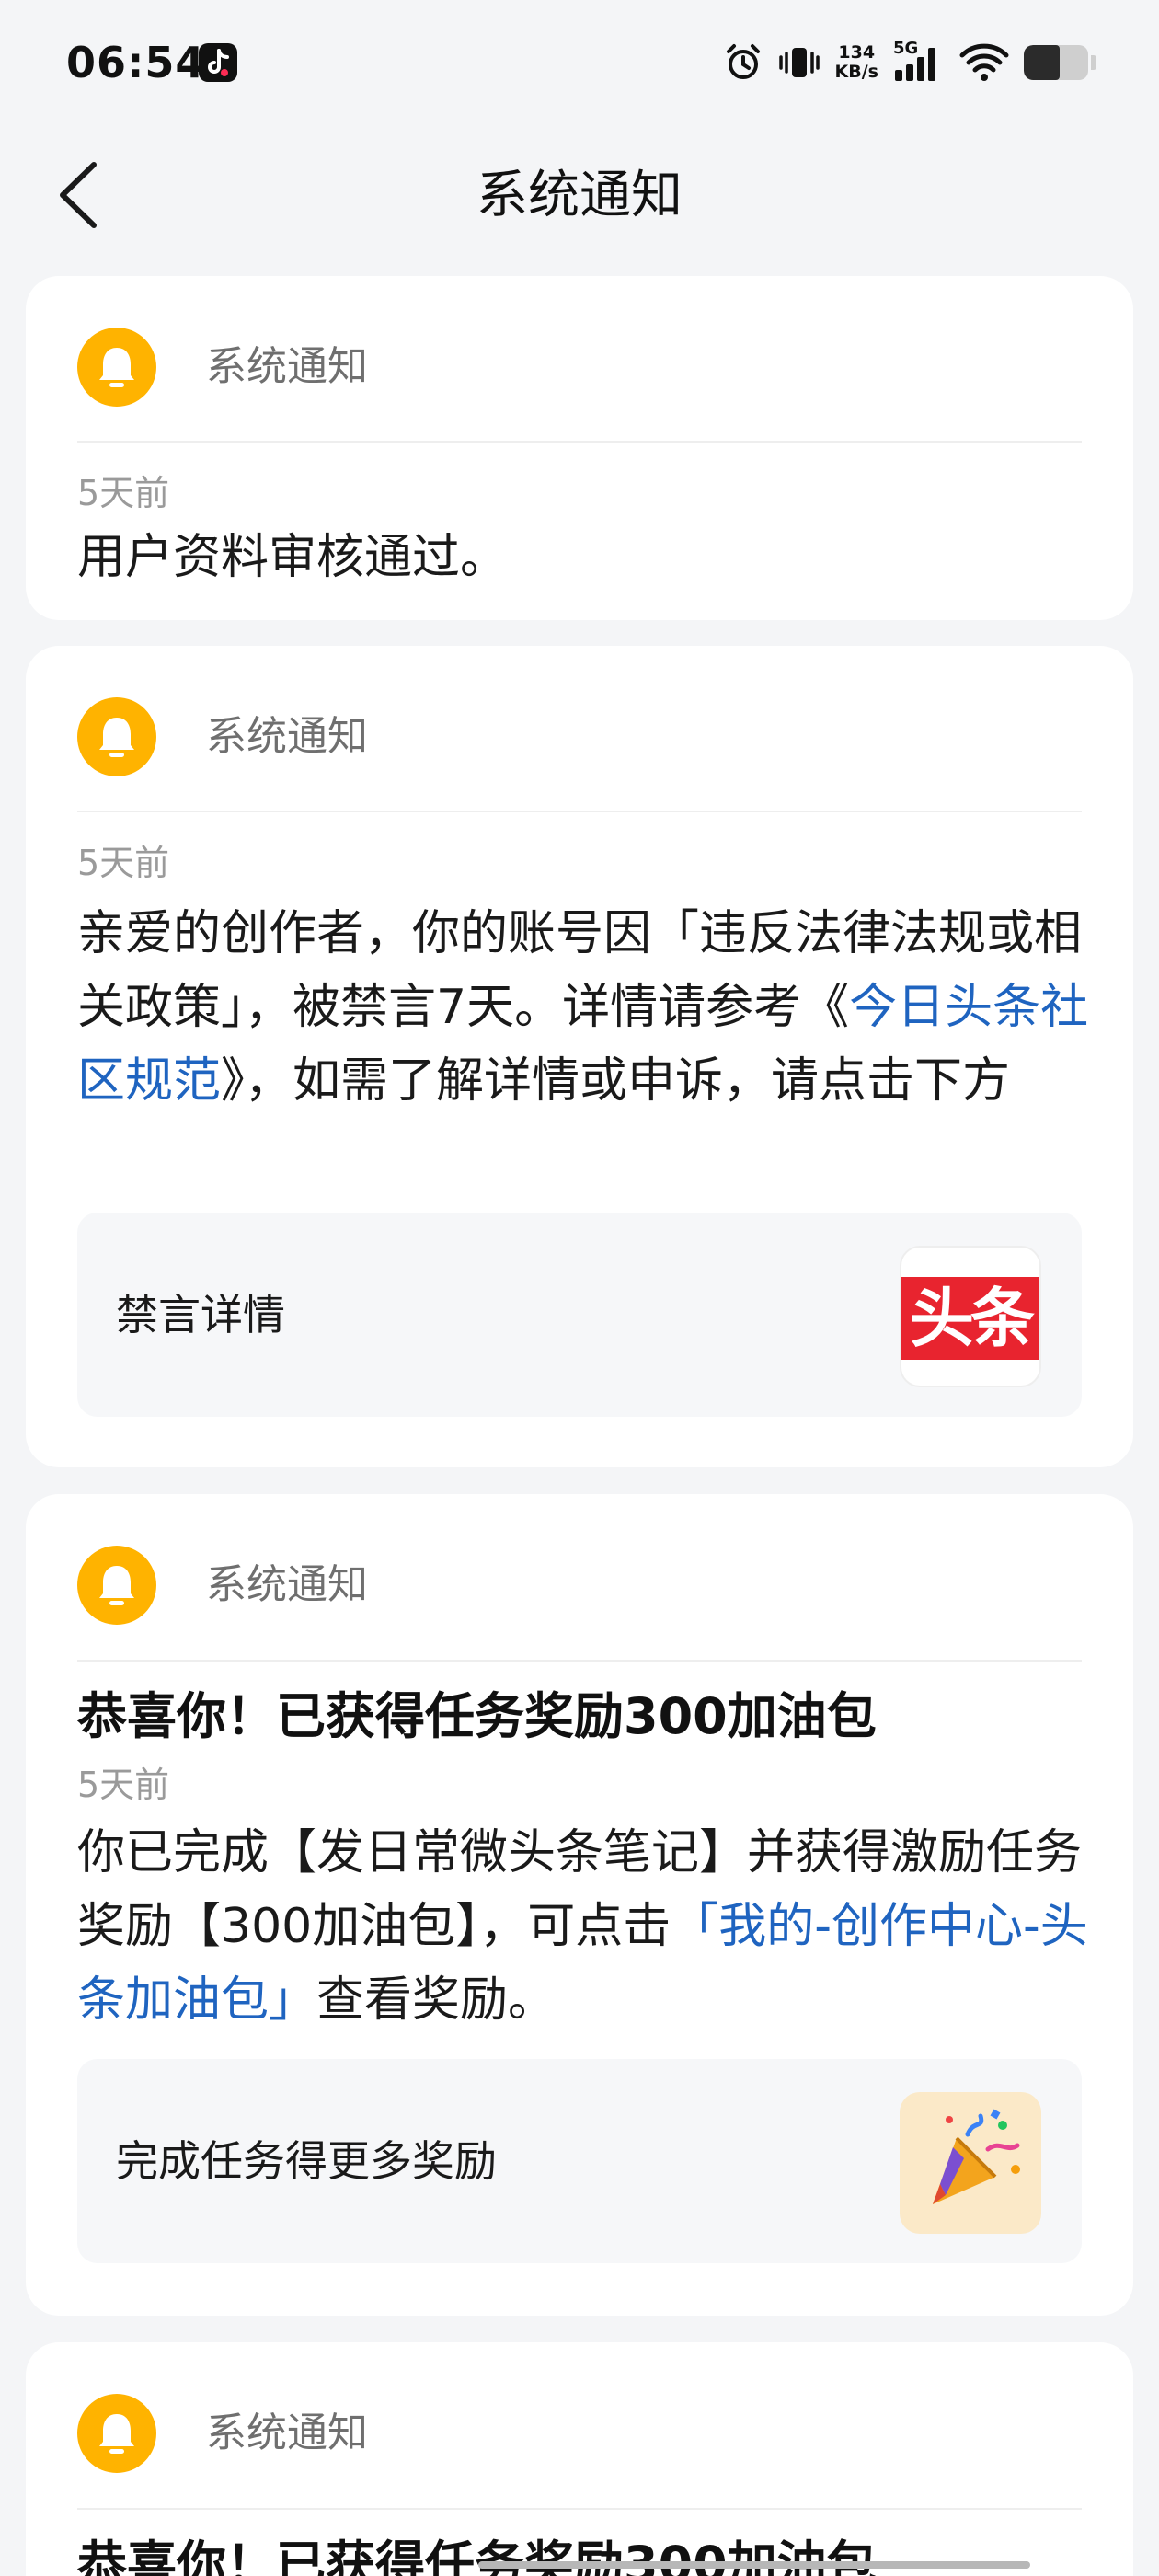 The image size is (1159, 2576). What do you see at coordinates (970, 2163) in the screenshot?
I see `party-popper-icon` at bounding box center [970, 2163].